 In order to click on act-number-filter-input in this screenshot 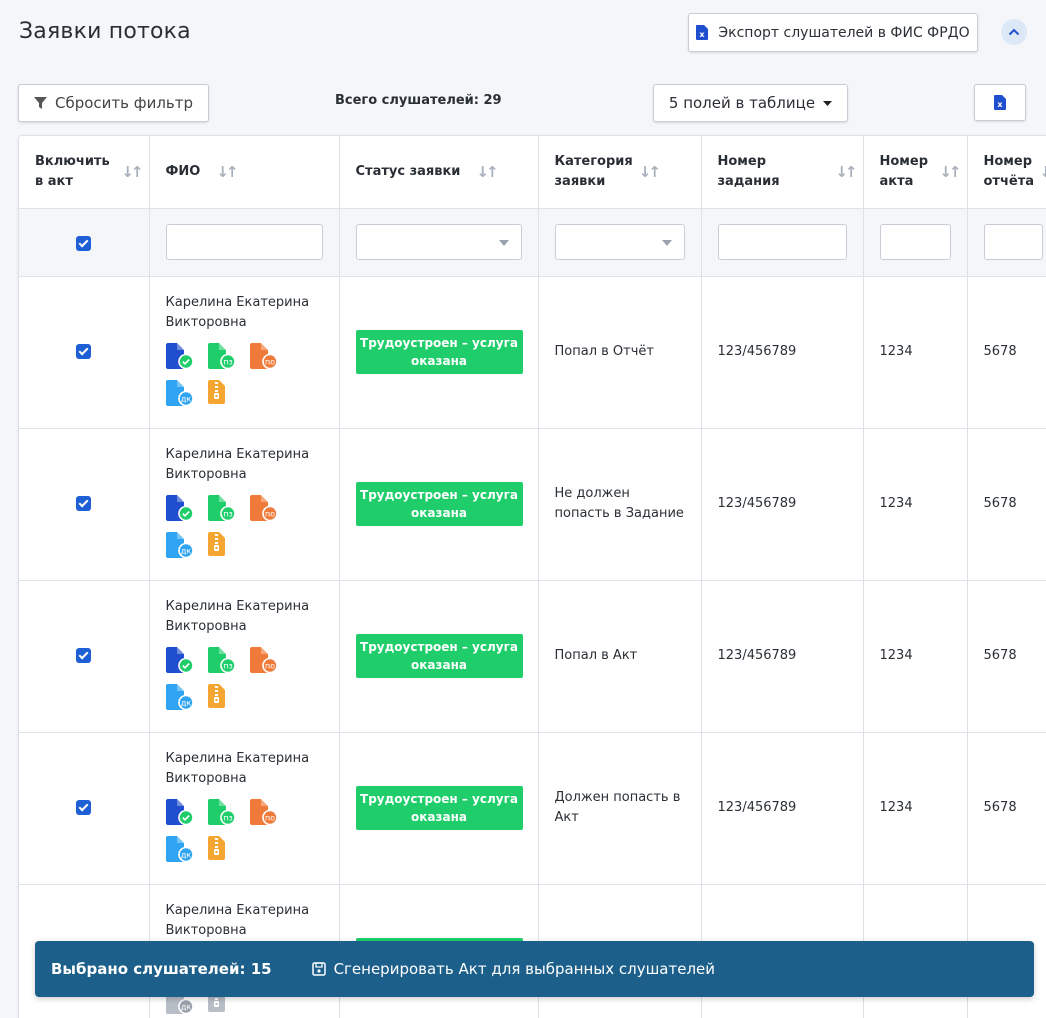, I will do `click(915, 242)`.